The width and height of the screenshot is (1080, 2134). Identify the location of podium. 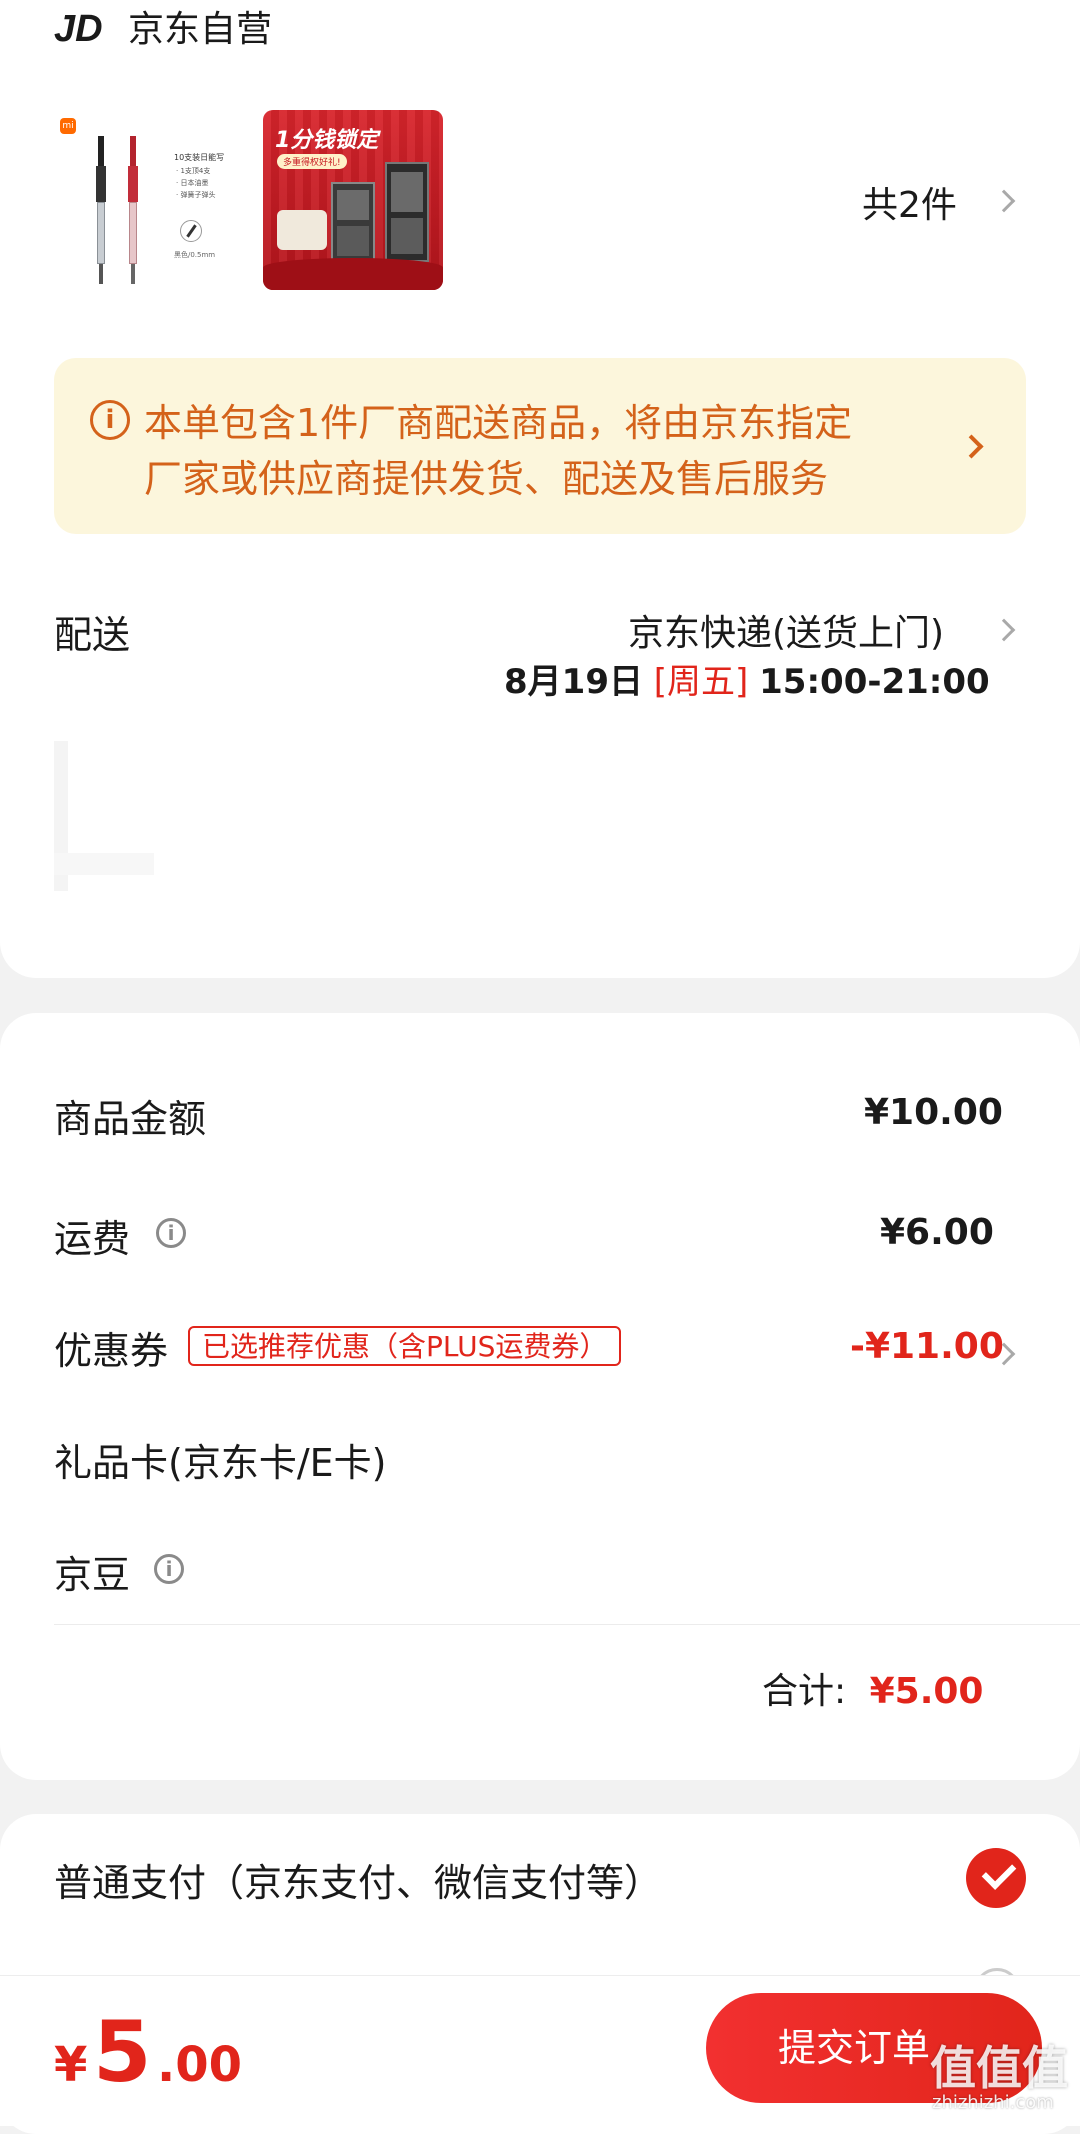
(353, 274).